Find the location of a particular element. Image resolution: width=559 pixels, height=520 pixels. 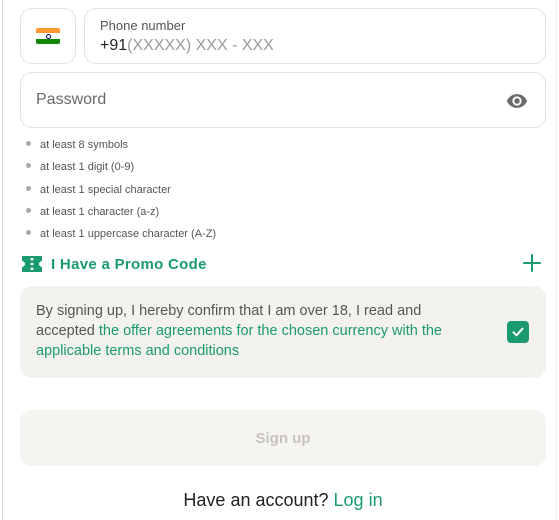

login-link: Log in is located at coordinates (358, 500).